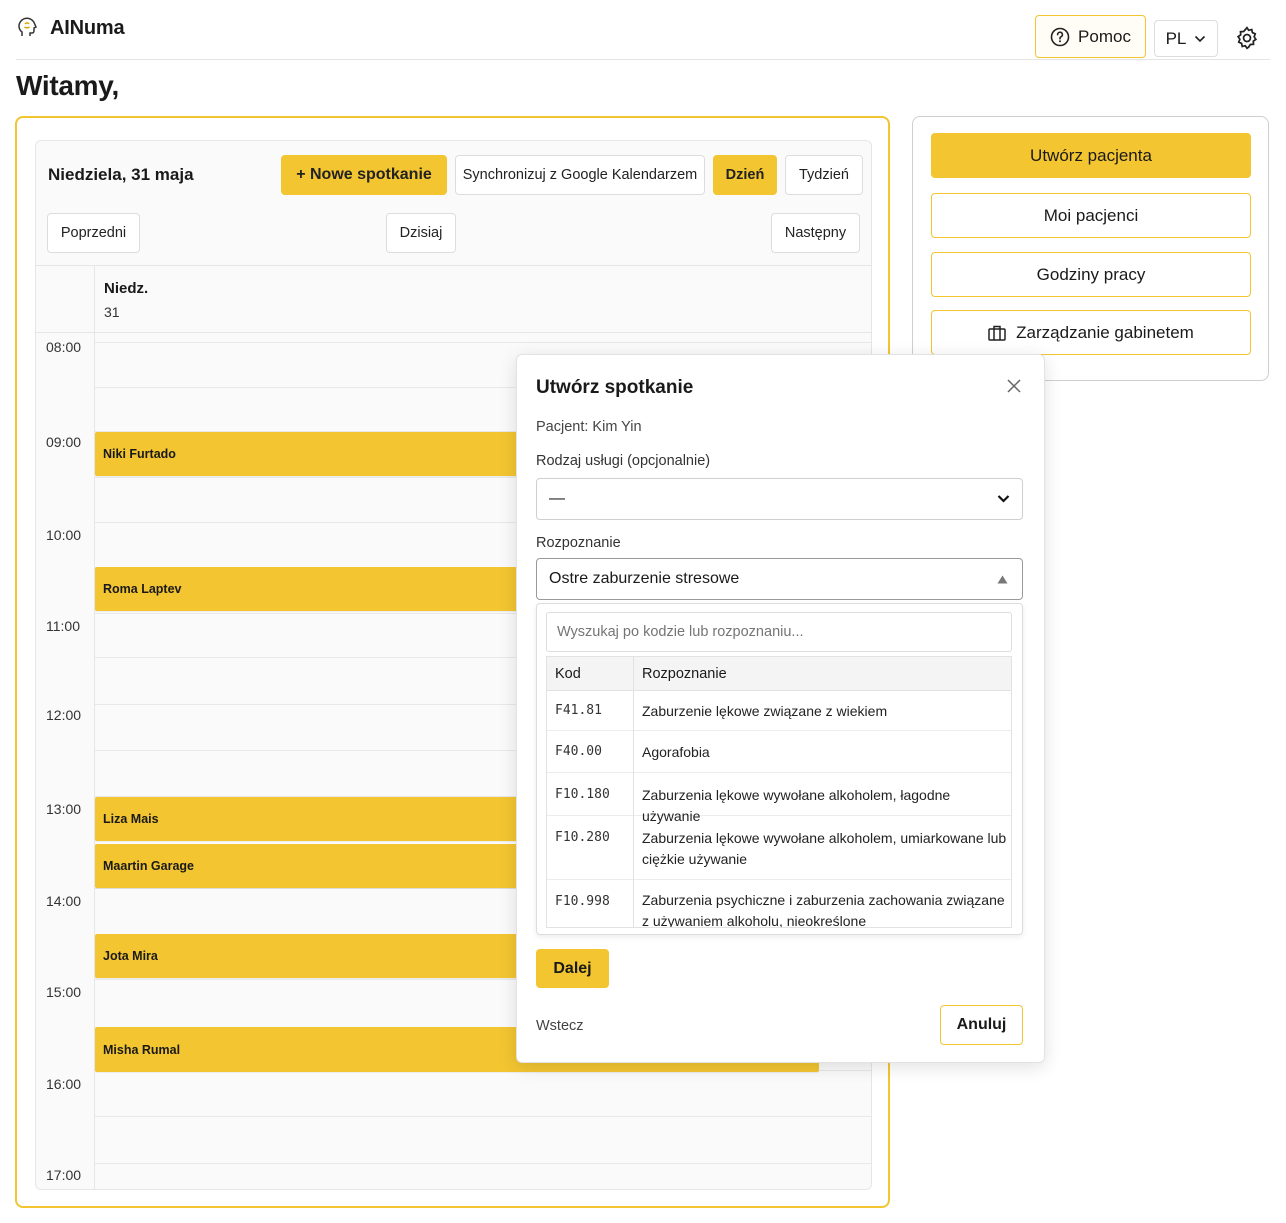 Image resolution: width=1286 pixels, height=1223 pixels. What do you see at coordinates (1176, 38) in the screenshot?
I see `language-value: PL` at bounding box center [1176, 38].